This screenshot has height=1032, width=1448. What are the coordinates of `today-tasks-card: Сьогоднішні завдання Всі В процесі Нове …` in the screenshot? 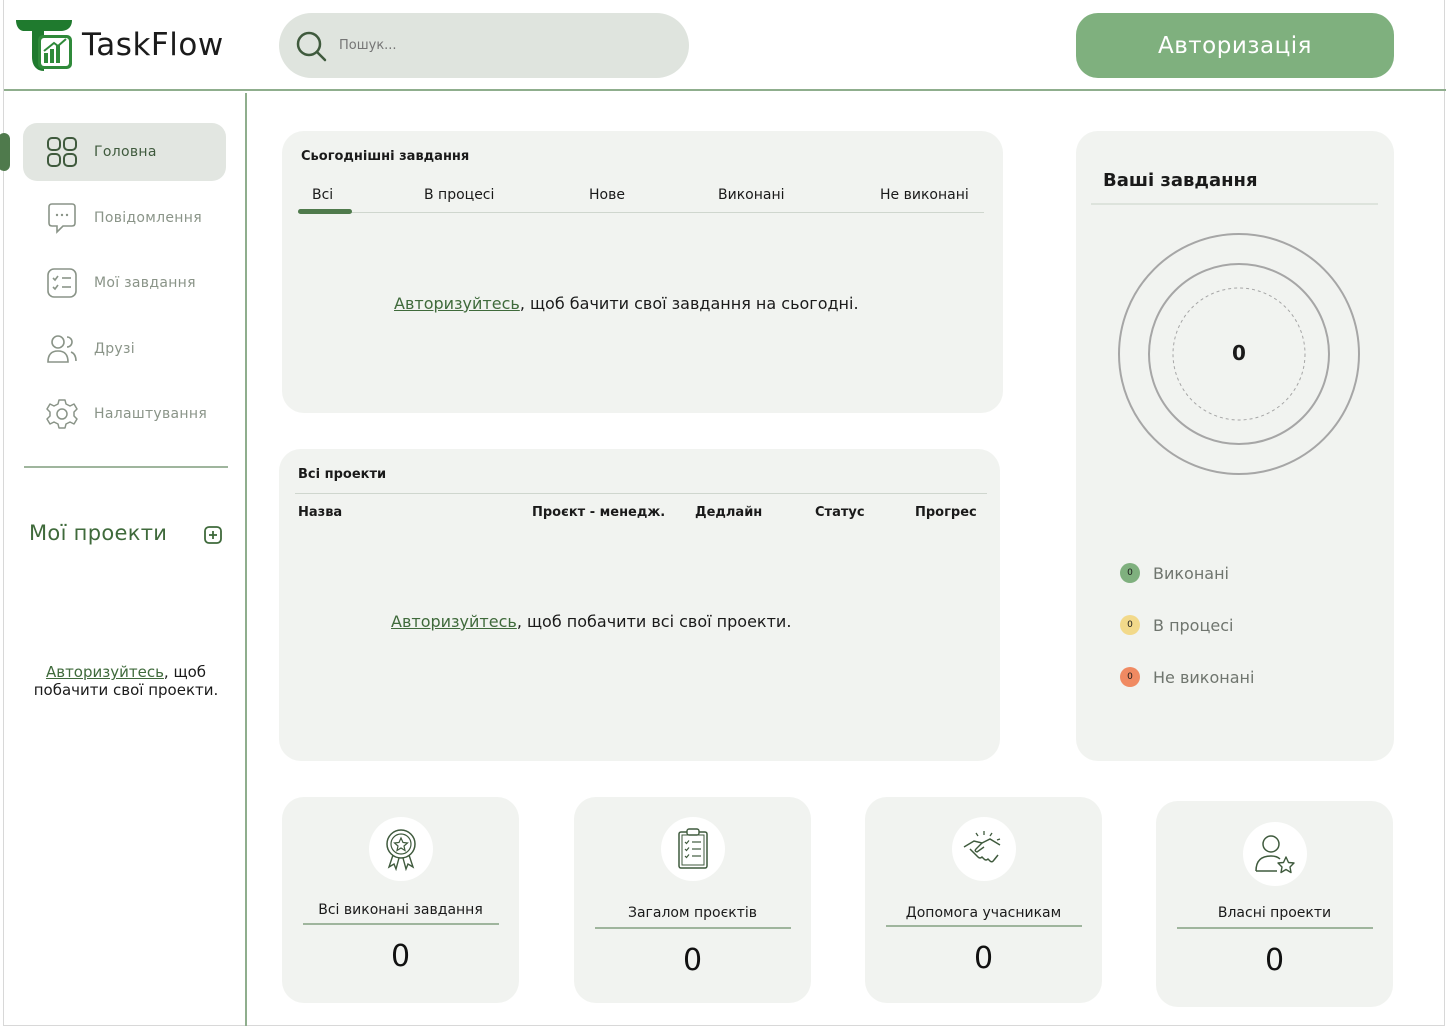 It's located at (642, 272).